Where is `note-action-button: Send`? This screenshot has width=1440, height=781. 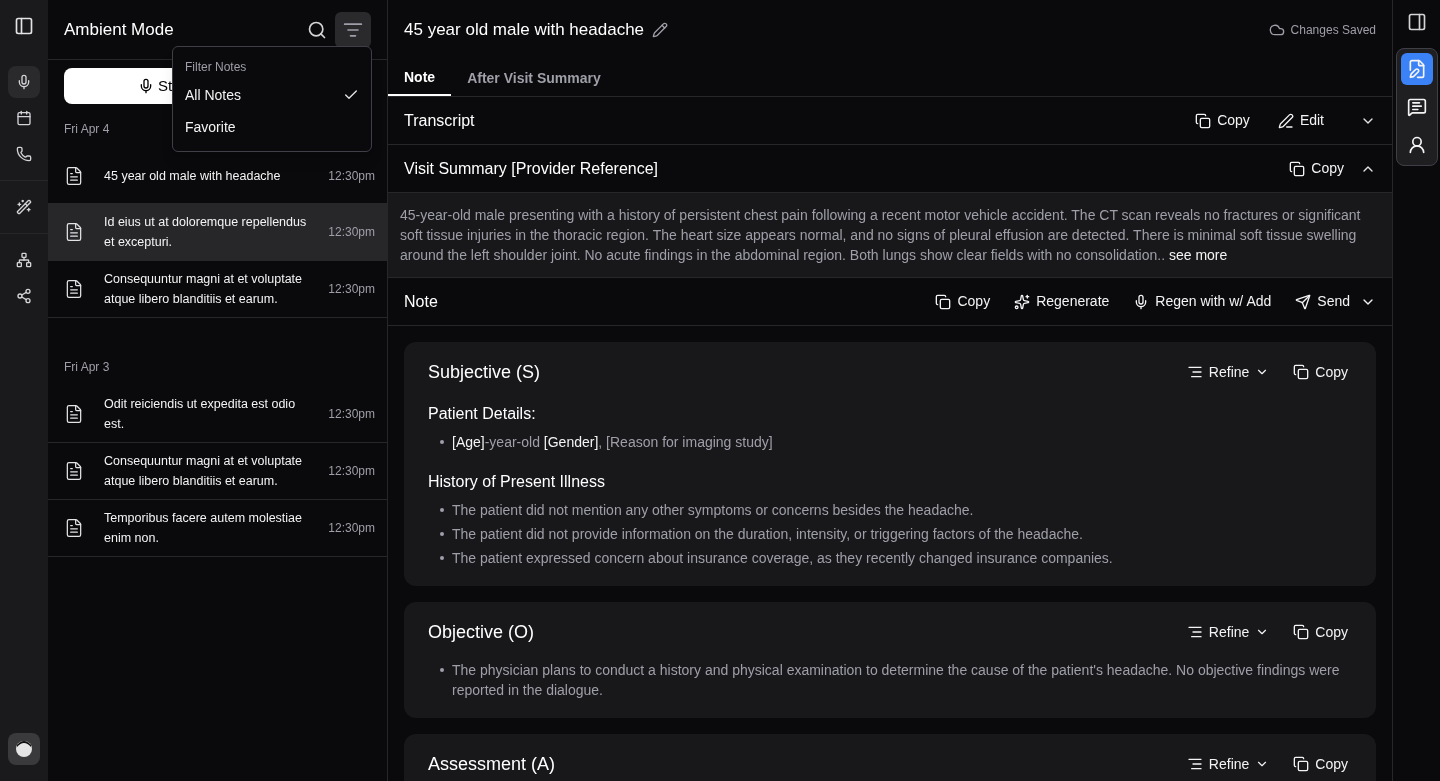
note-action-button: Send is located at coordinates (1335, 301).